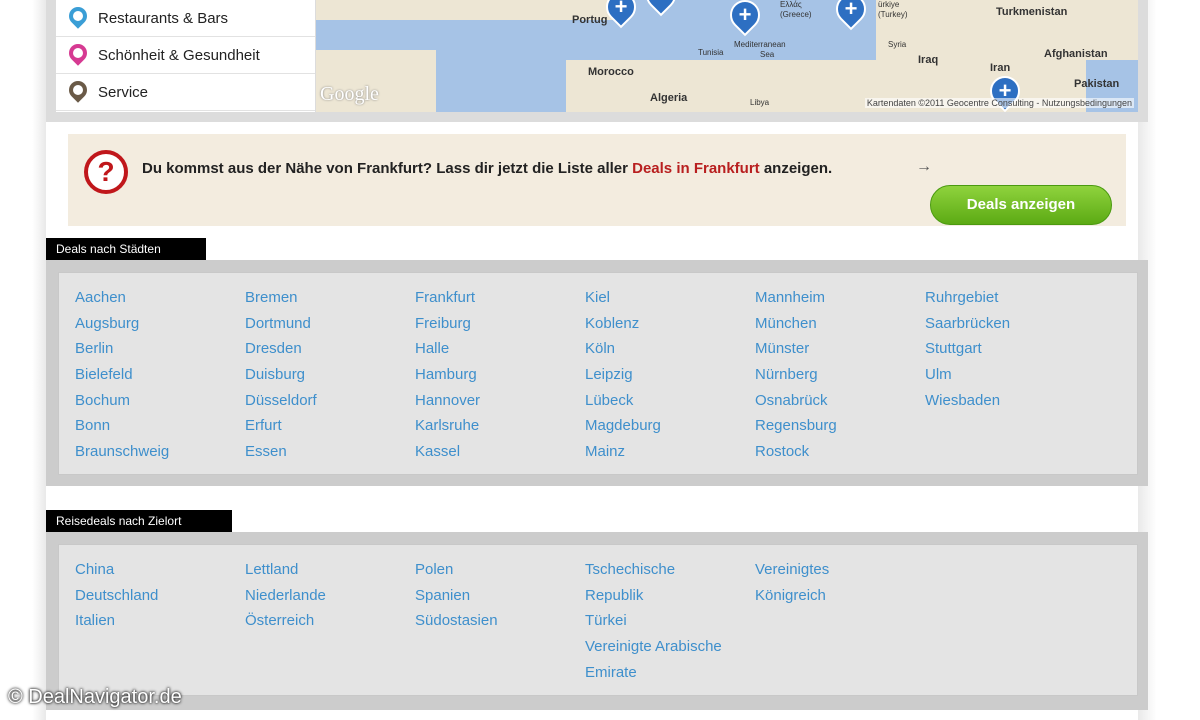 The width and height of the screenshot is (1200, 720). I want to click on city-link: Stuttgart, so click(967, 349).